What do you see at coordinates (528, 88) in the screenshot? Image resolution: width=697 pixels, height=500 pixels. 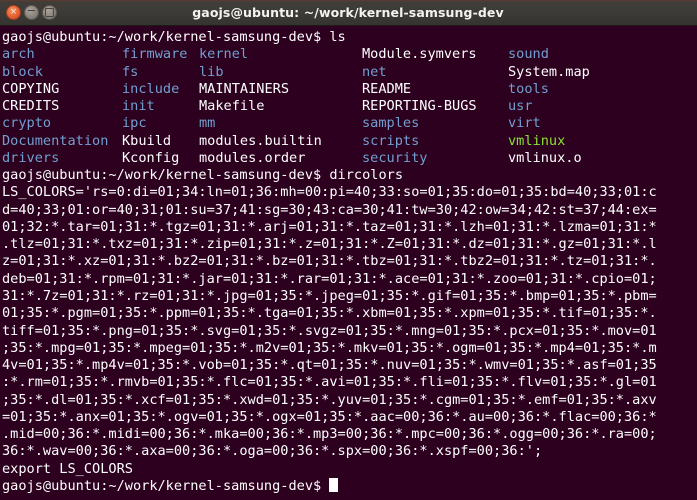 I see `ls-entry: tools` at bounding box center [528, 88].